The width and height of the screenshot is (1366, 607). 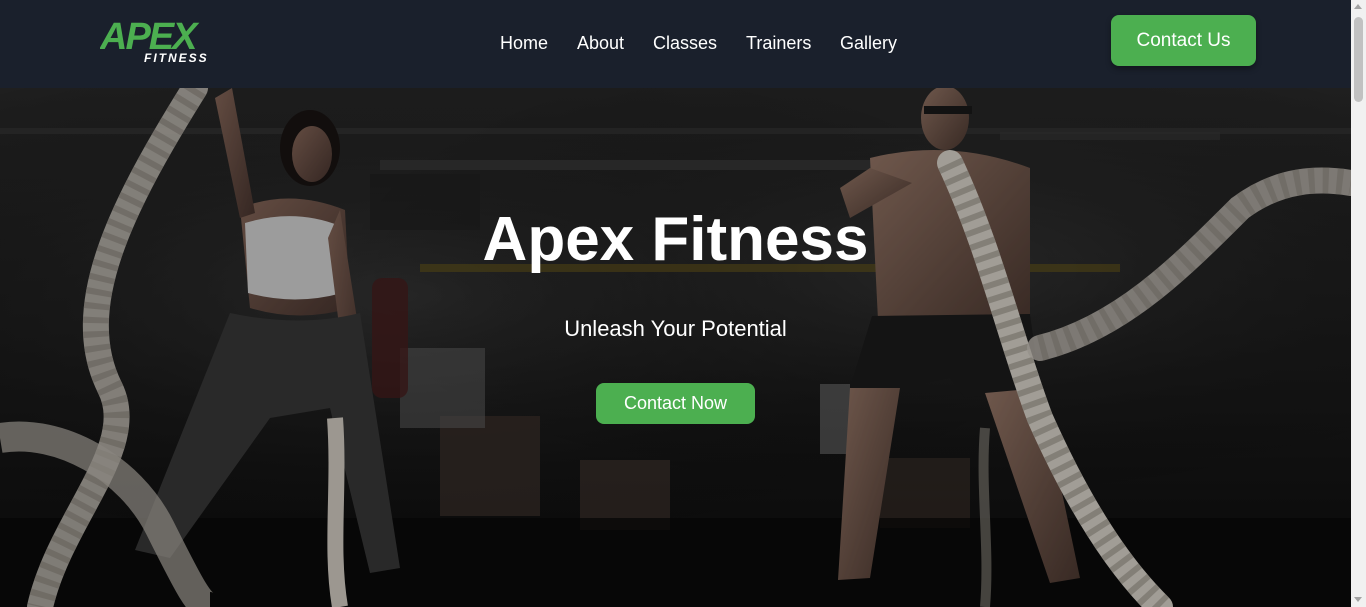 I want to click on scrollbar-thumb, so click(x=1358, y=59).